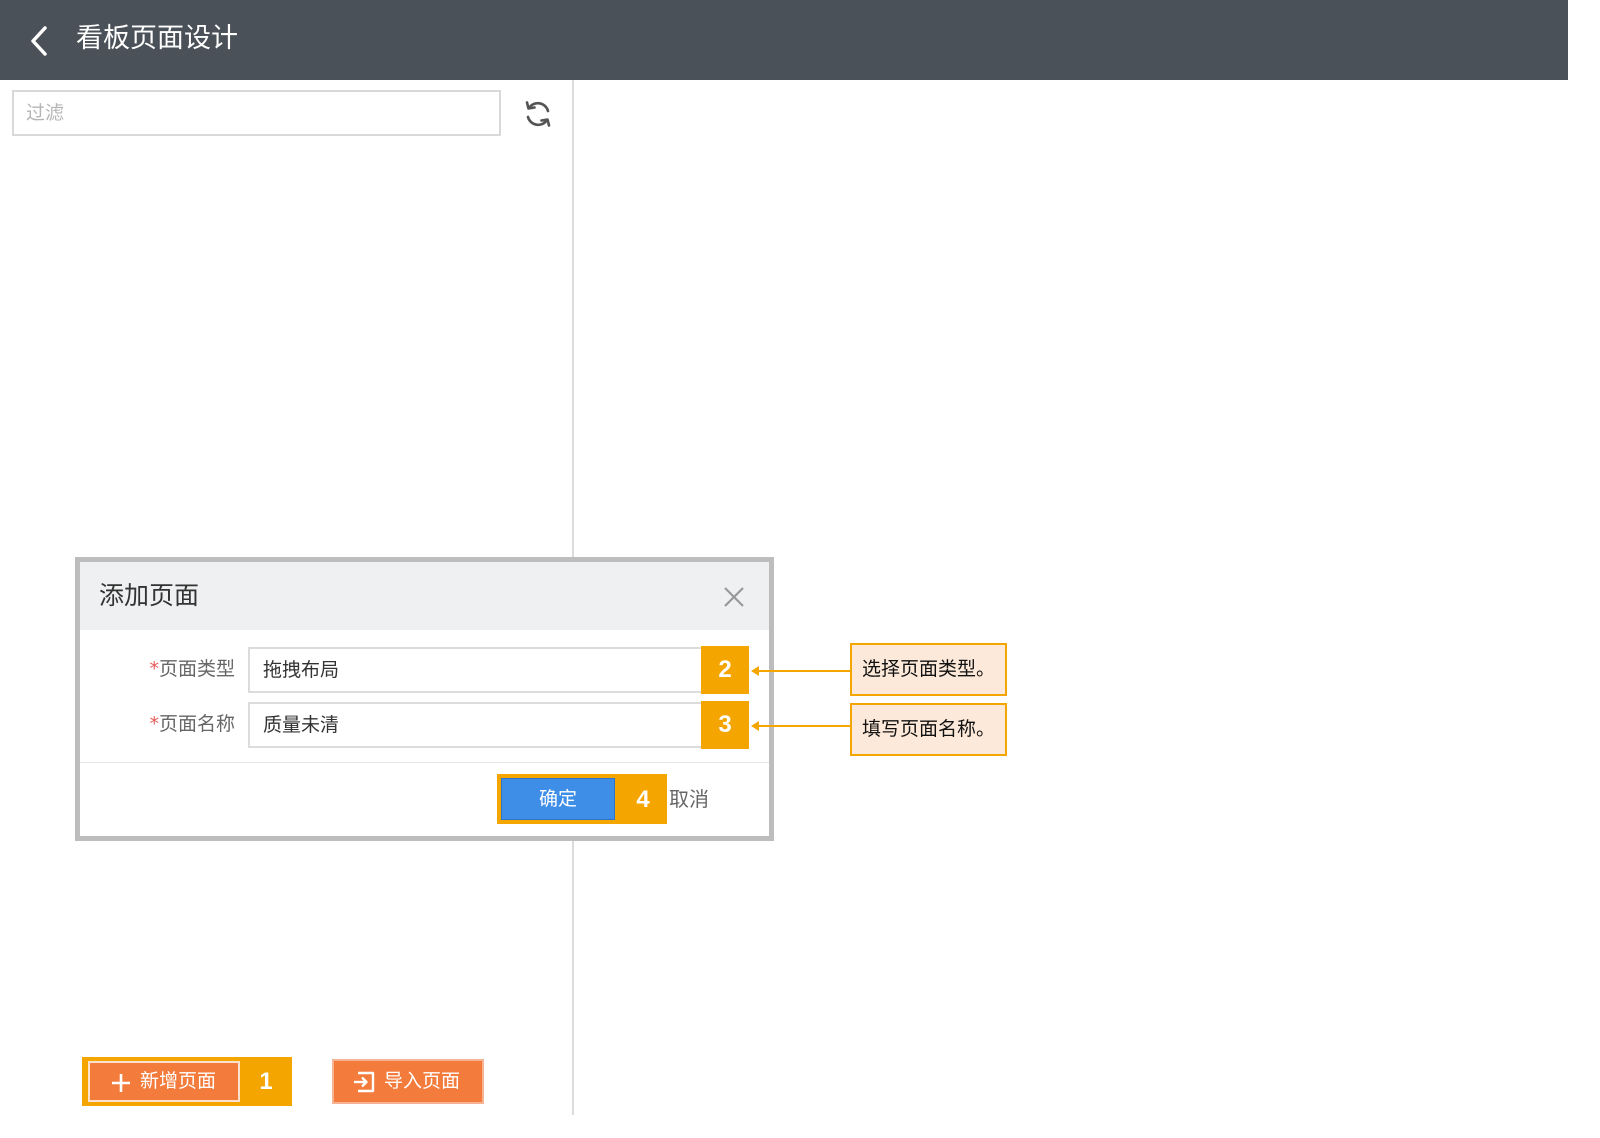  I want to click on refresh-button, so click(538, 114).